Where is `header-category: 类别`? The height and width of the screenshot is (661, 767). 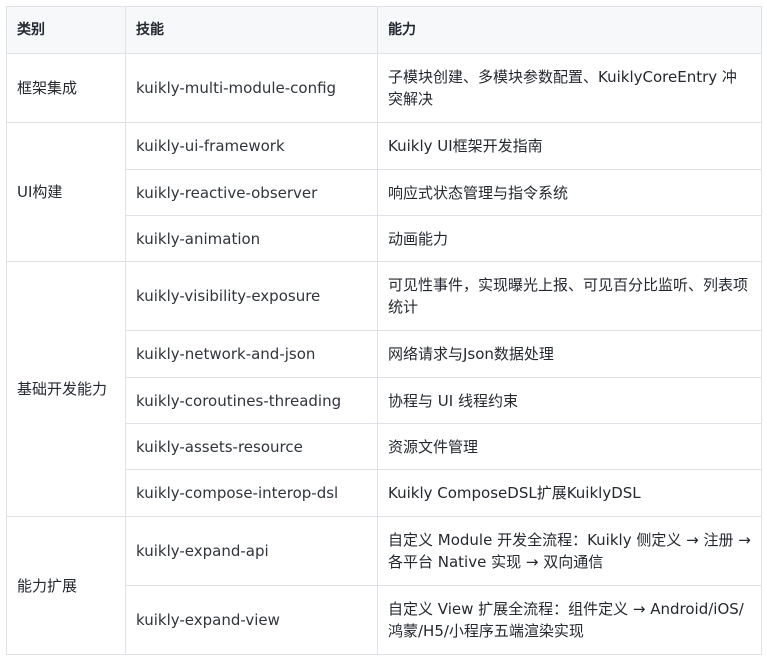
header-category: 类别 is located at coordinates (66, 30).